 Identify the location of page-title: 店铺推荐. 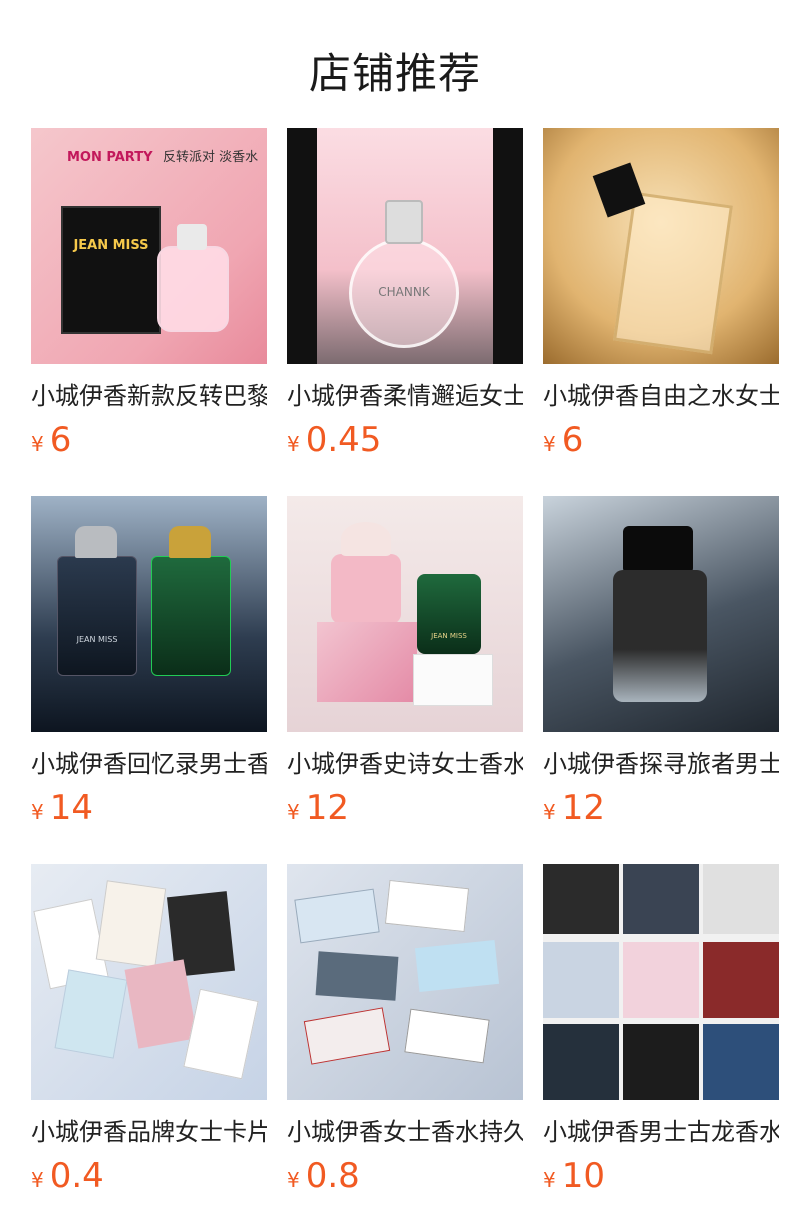
(394, 73).